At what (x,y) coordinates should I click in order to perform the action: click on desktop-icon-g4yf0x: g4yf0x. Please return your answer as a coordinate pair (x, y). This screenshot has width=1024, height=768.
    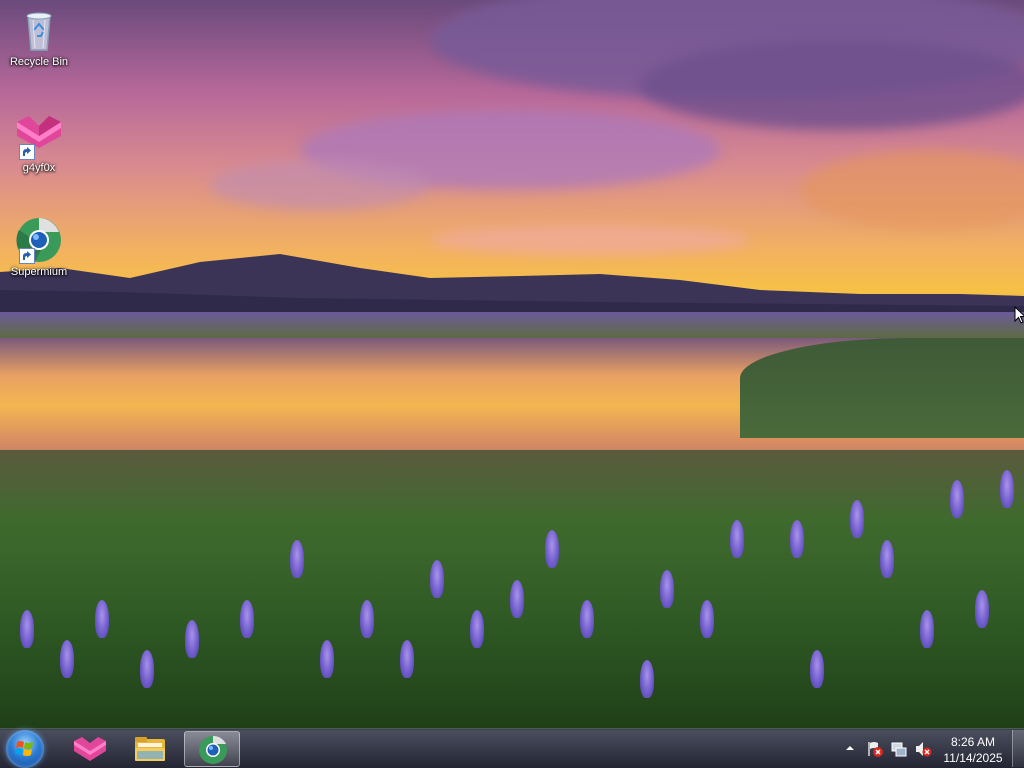
    Looking at the image, I should click on (39, 143).